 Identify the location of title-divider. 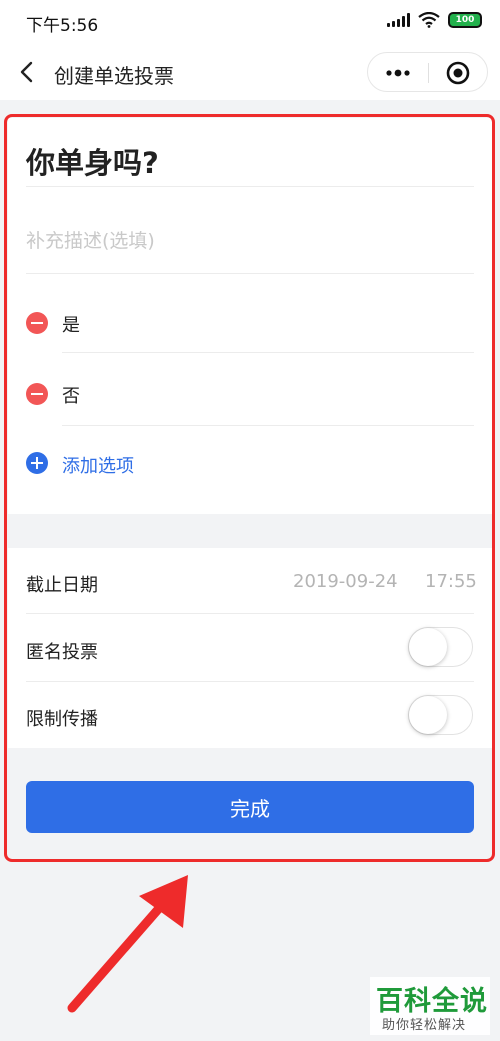
(250, 186).